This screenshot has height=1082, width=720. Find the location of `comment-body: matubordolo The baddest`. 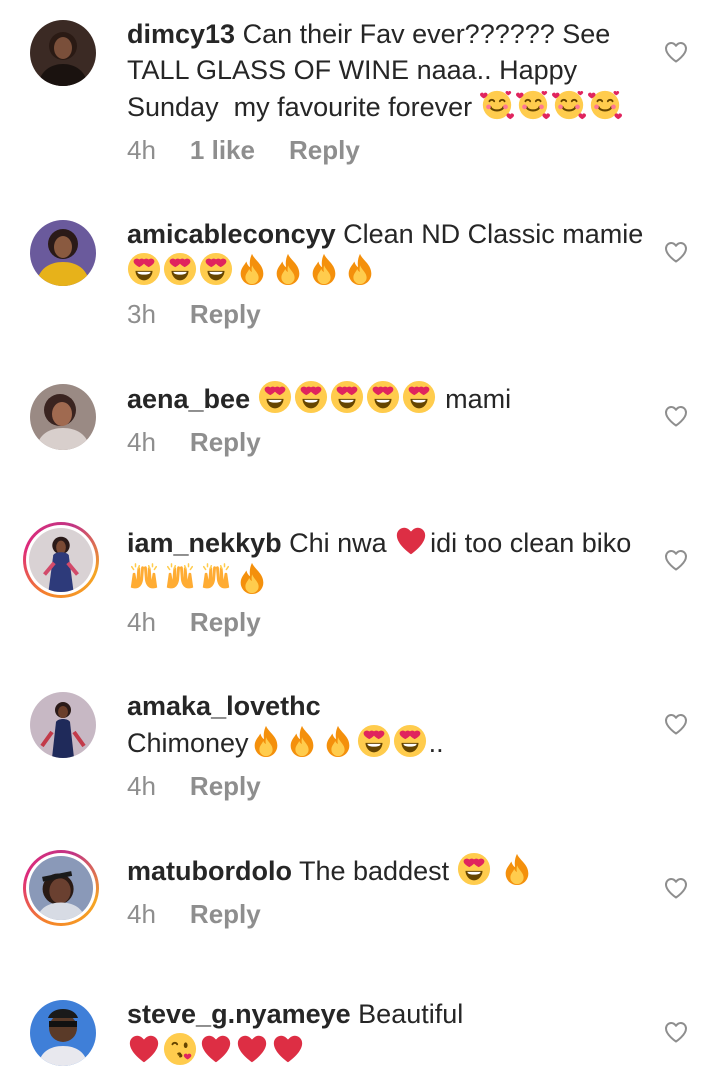

comment-body: matubordolo The baddest is located at coordinates (389, 870).